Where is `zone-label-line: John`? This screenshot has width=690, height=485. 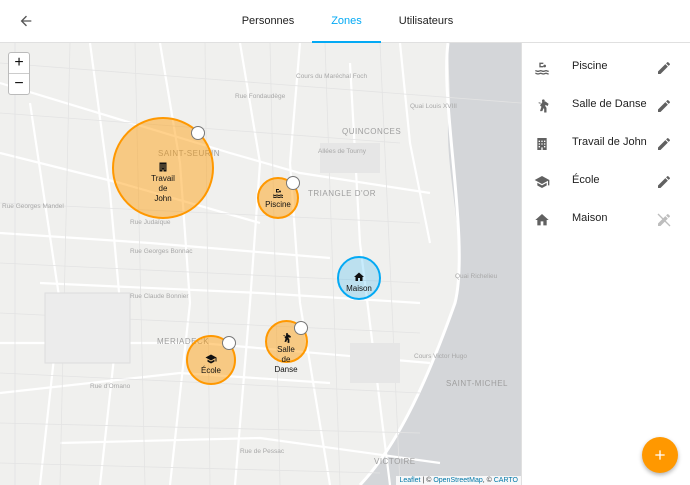
zone-label-line: John is located at coordinates (163, 198).